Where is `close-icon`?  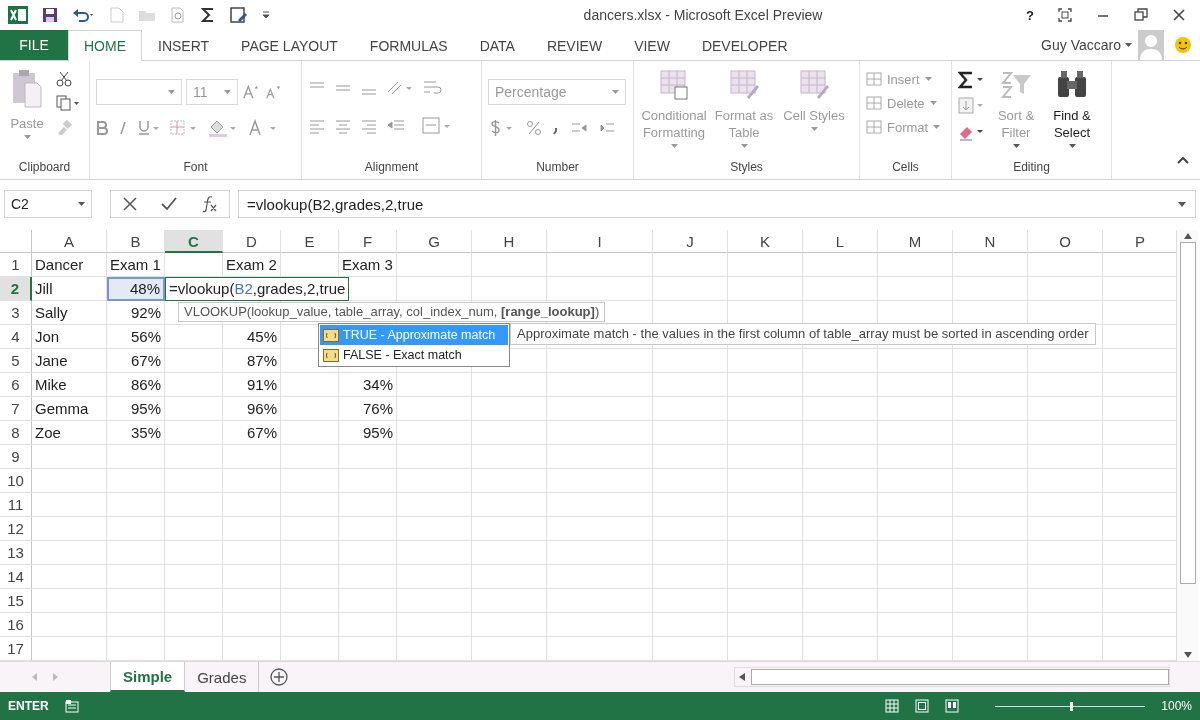
close-icon is located at coordinates (1179, 15).